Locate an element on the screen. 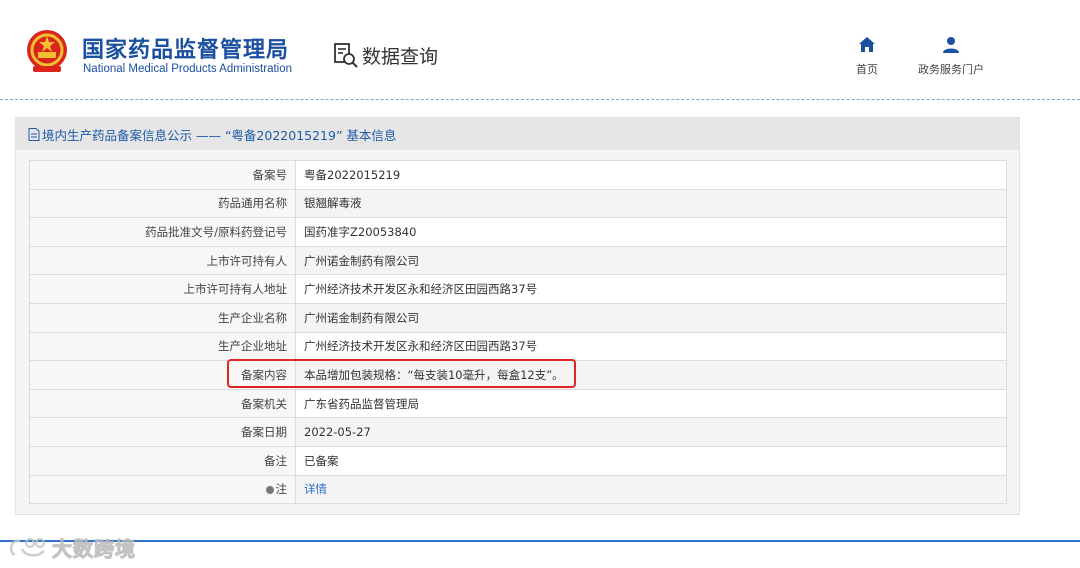 Image resolution: width=1080 pixels, height=568 pixels. data-query-title: 数据查询 is located at coordinates (385, 55).